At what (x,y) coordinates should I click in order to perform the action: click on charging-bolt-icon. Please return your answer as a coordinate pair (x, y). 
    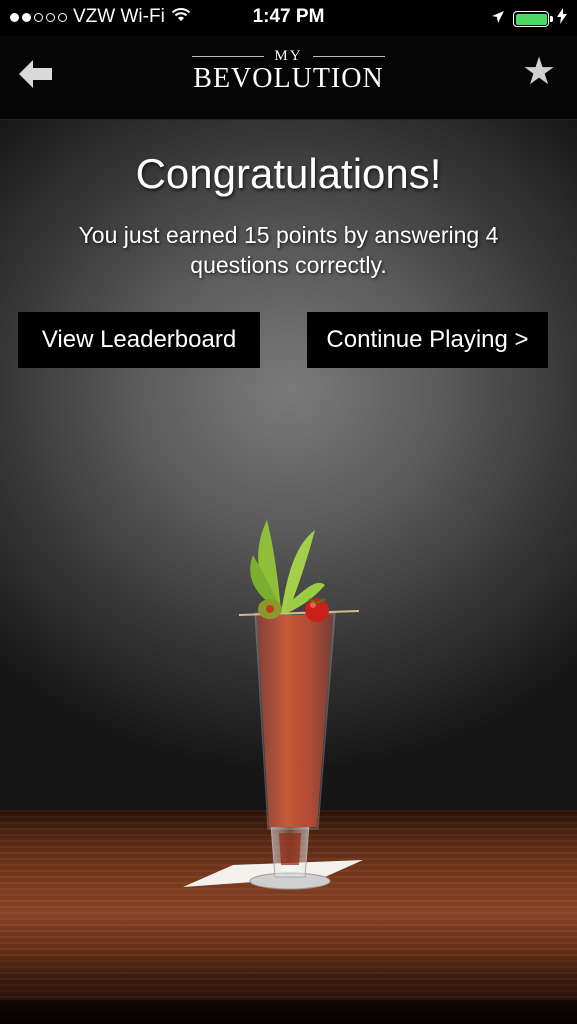
    Looking at the image, I should click on (562, 19).